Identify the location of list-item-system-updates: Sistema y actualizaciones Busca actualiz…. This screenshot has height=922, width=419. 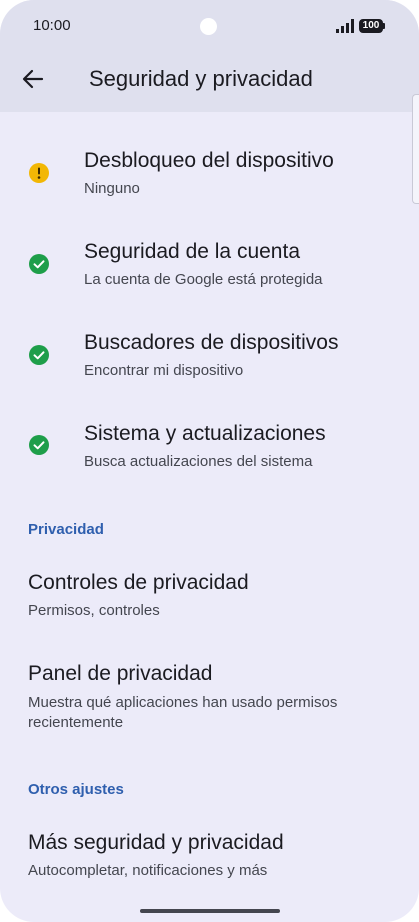
(209, 451).